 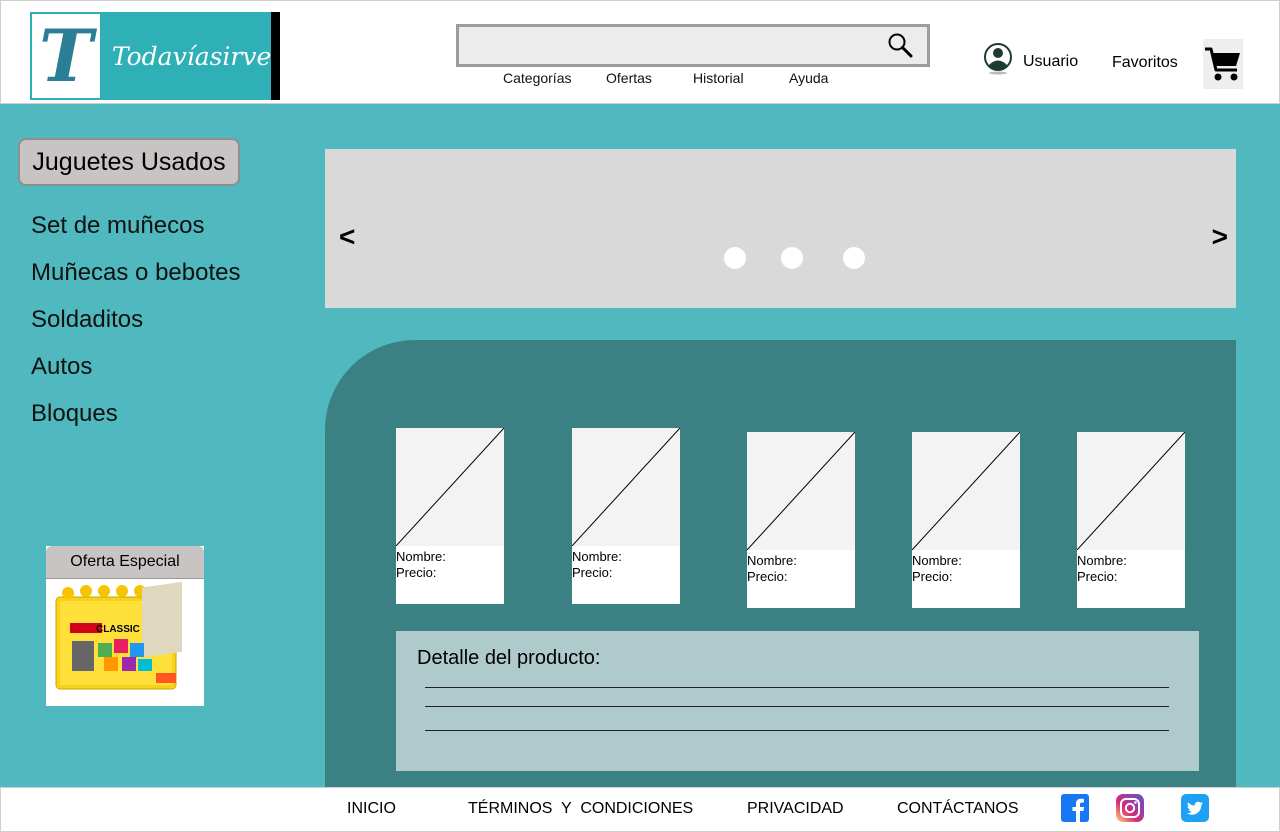 What do you see at coordinates (780, 228) in the screenshot?
I see `banner-carousel: < >` at bounding box center [780, 228].